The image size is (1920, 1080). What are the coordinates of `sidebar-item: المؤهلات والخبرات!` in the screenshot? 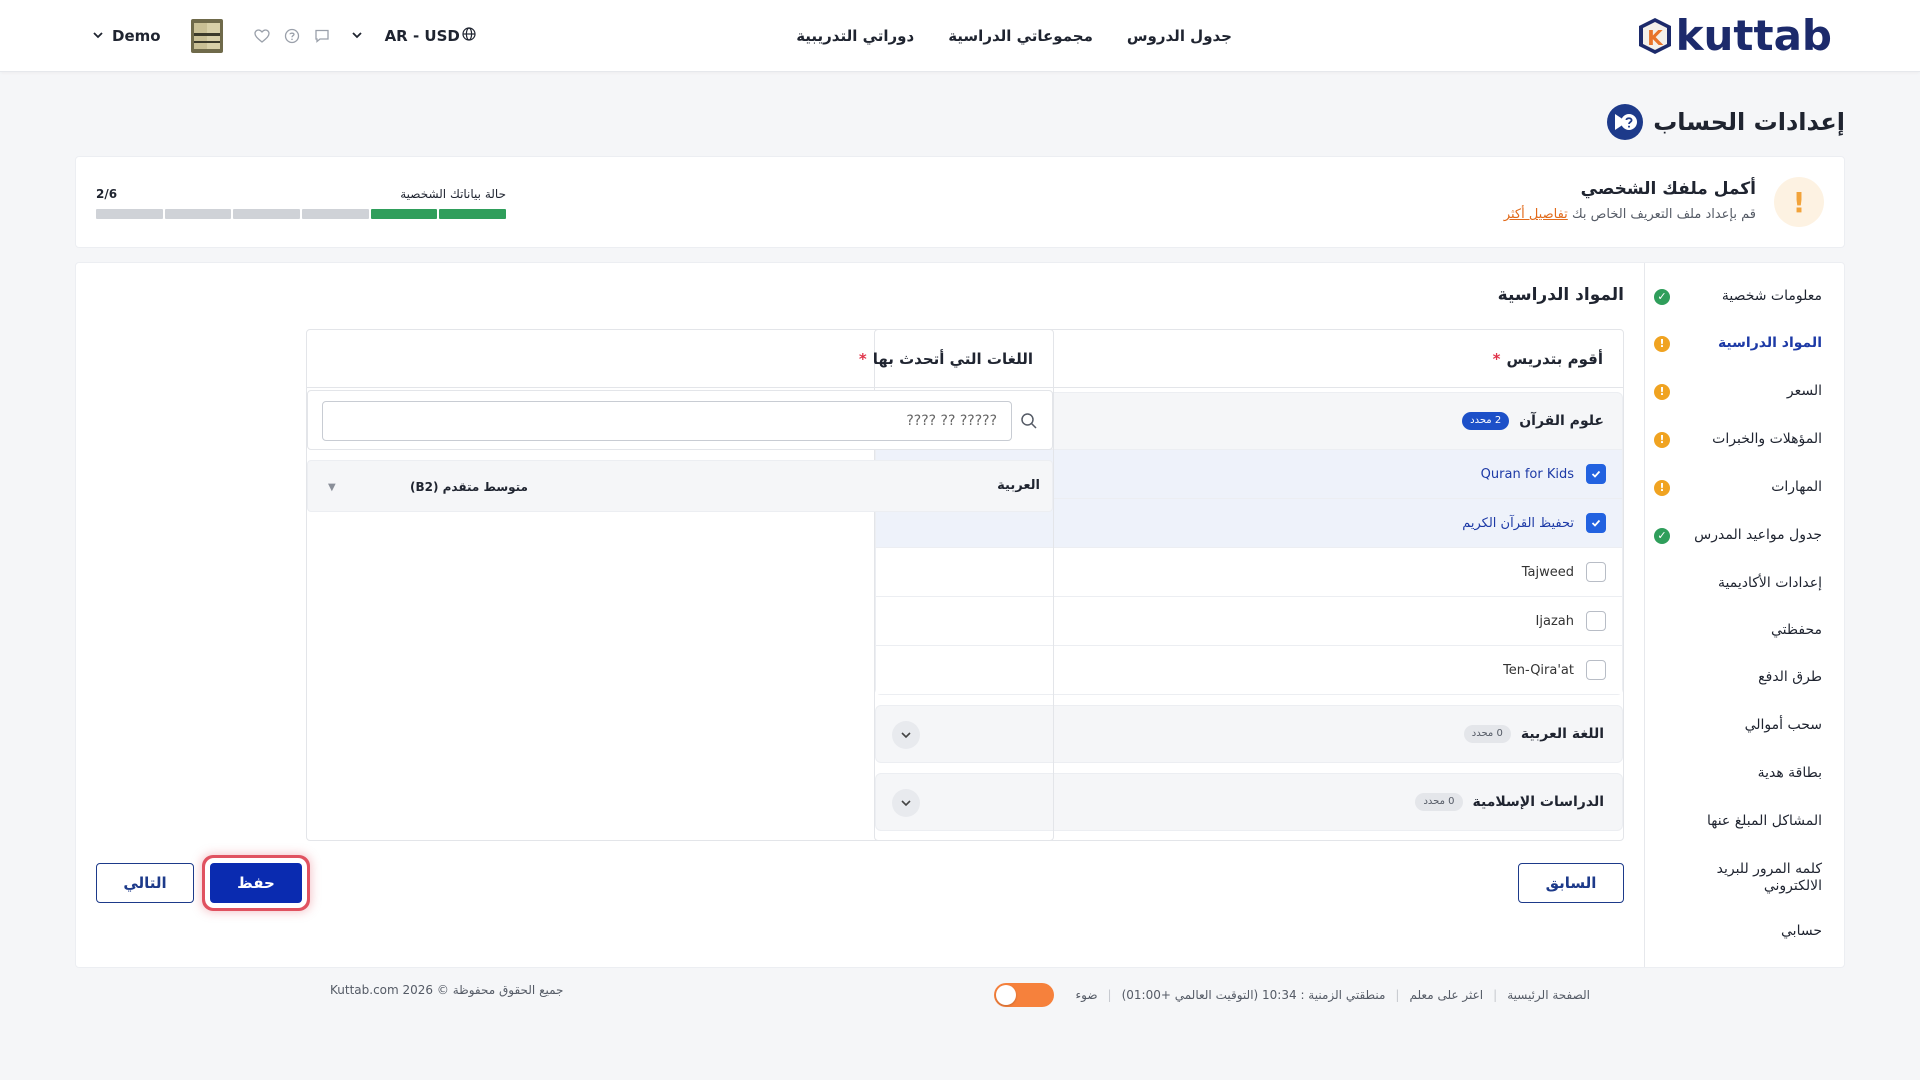 It's located at (1738, 439).